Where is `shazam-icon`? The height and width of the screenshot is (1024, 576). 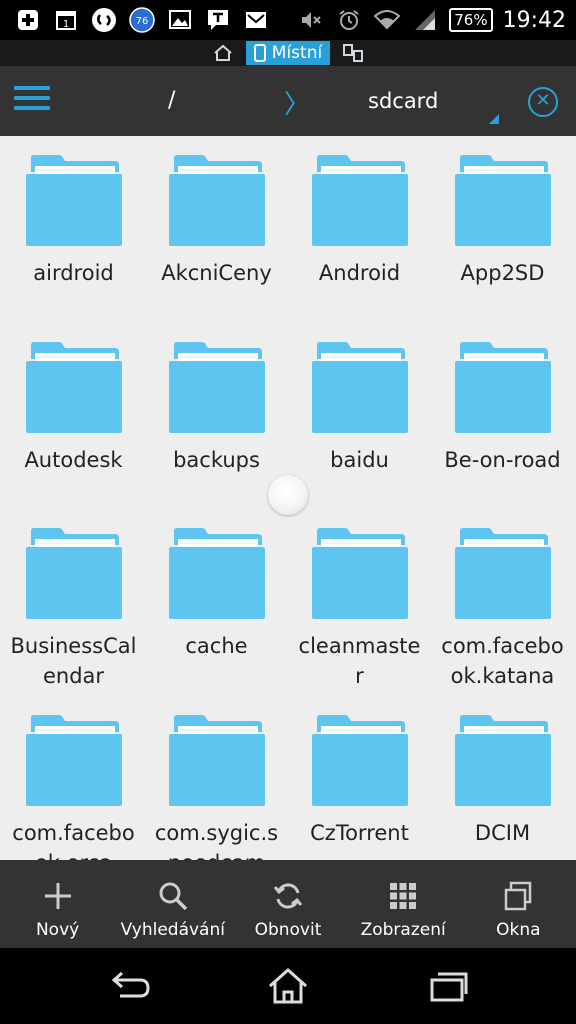 shazam-icon is located at coordinates (104, 20).